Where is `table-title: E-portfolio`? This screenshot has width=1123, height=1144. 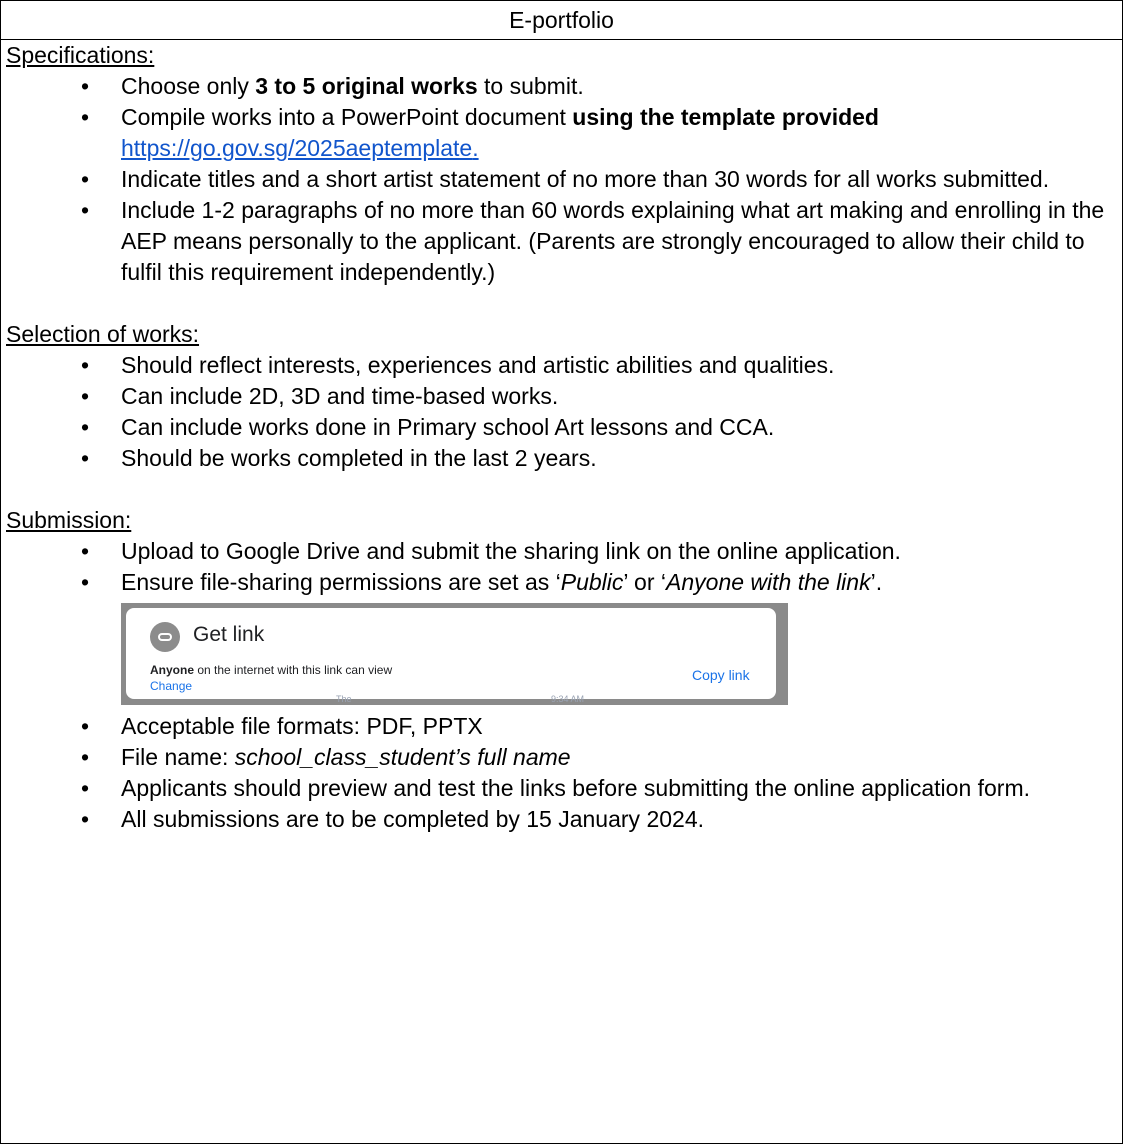
table-title: E-portfolio is located at coordinates (561, 20).